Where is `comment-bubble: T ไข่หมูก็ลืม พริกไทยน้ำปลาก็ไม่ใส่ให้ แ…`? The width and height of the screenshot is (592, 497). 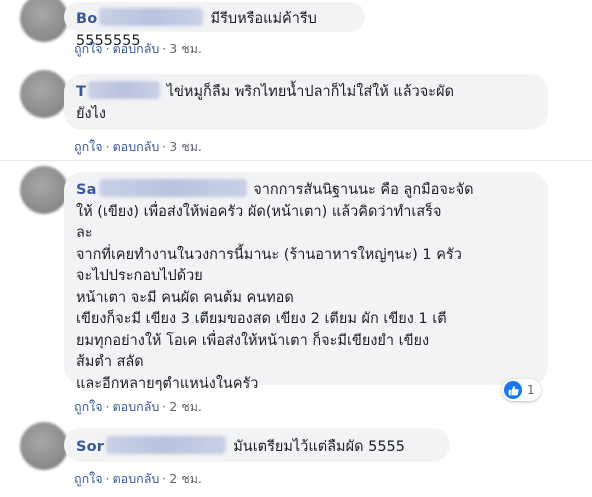 comment-bubble: T ไข่หมูก็ลืม พริกไทยน้ำปลาก็ไม่ใส่ให้ แ… is located at coordinates (306, 102).